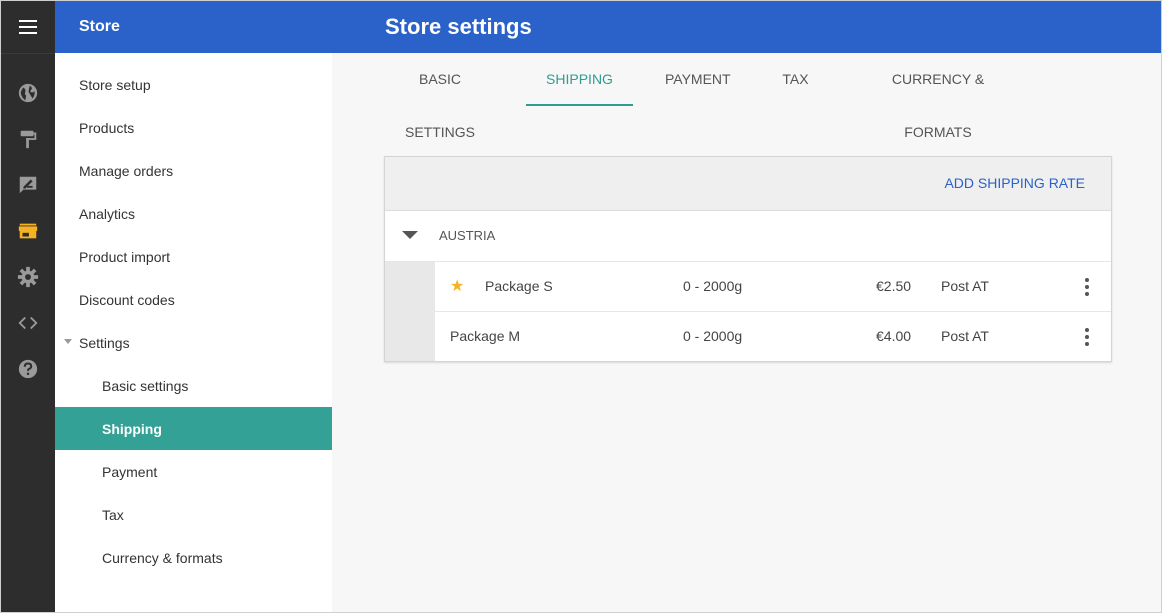  Describe the element at coordinates (439, 105) in the screenshot. I see `tab-label: BASIC SETTINGS` at that location.